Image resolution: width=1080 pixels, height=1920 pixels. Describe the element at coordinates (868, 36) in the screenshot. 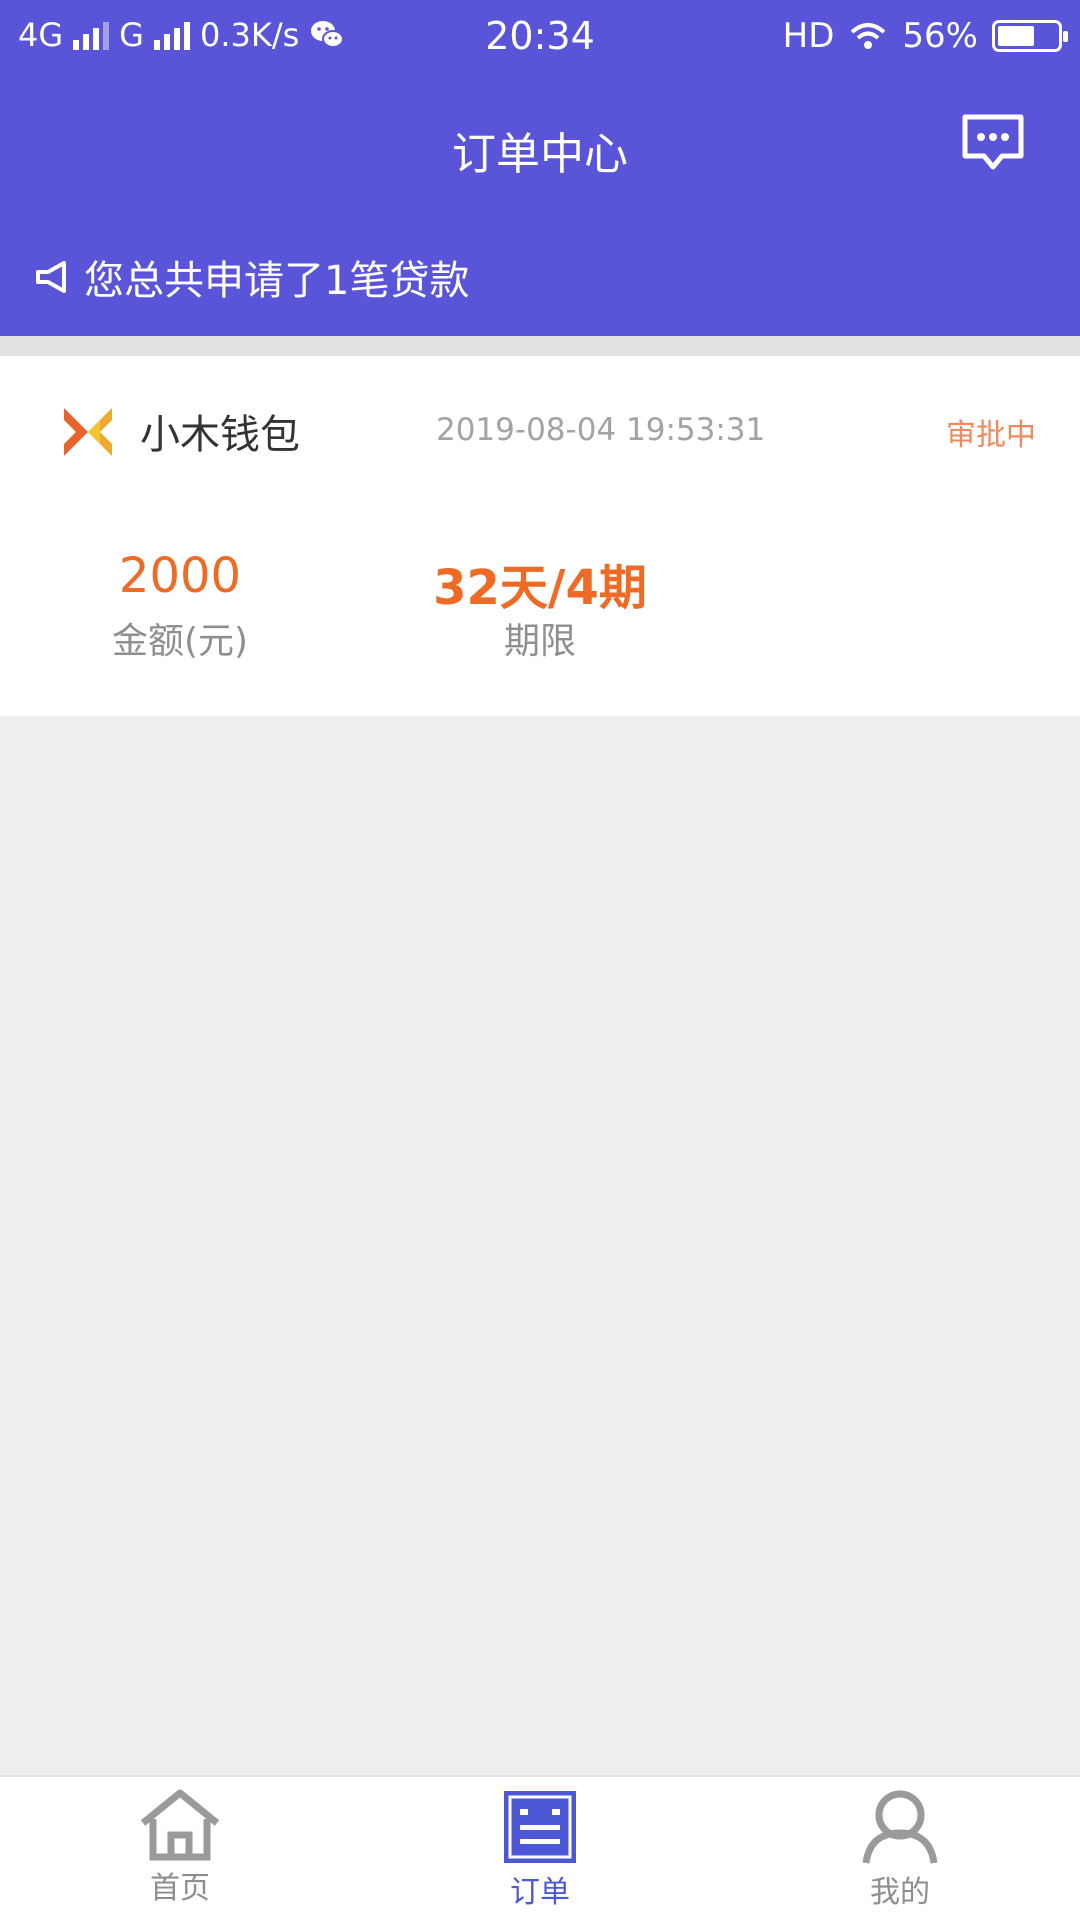

I see `wifi-icon` at that location.